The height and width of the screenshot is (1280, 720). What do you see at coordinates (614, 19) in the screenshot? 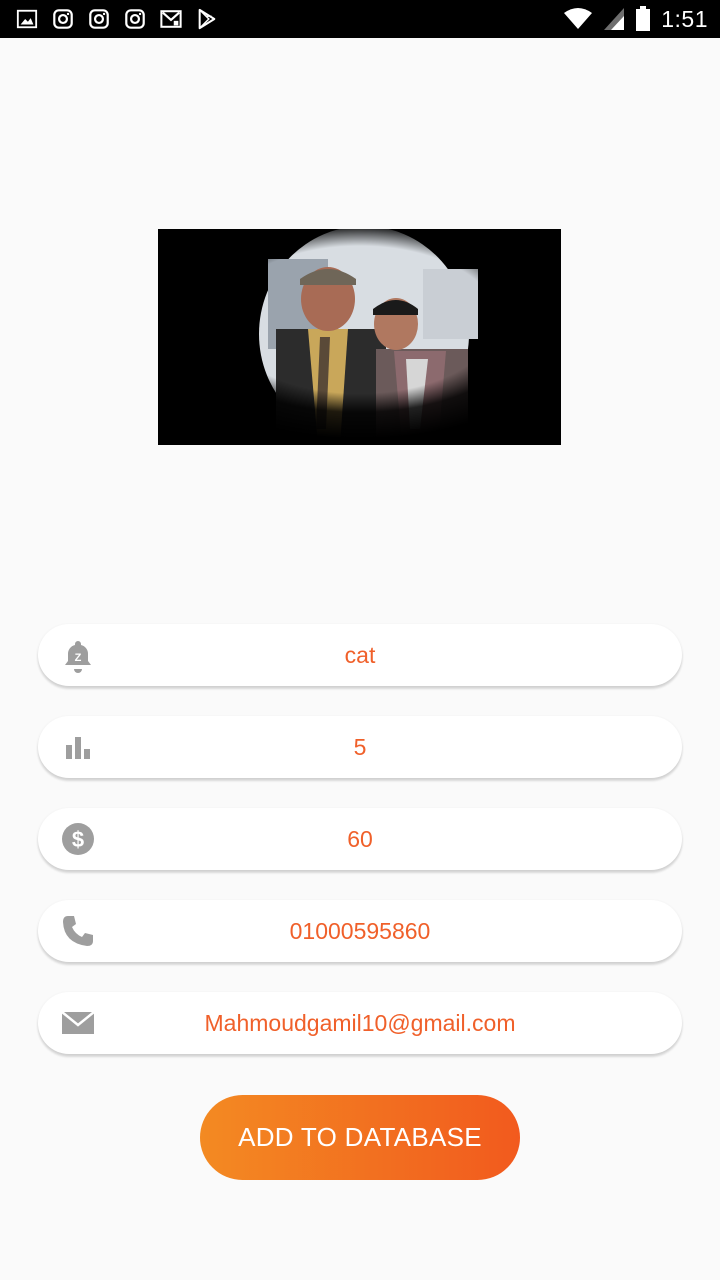
I see `signal-icon` at bounding box center [614, 19].